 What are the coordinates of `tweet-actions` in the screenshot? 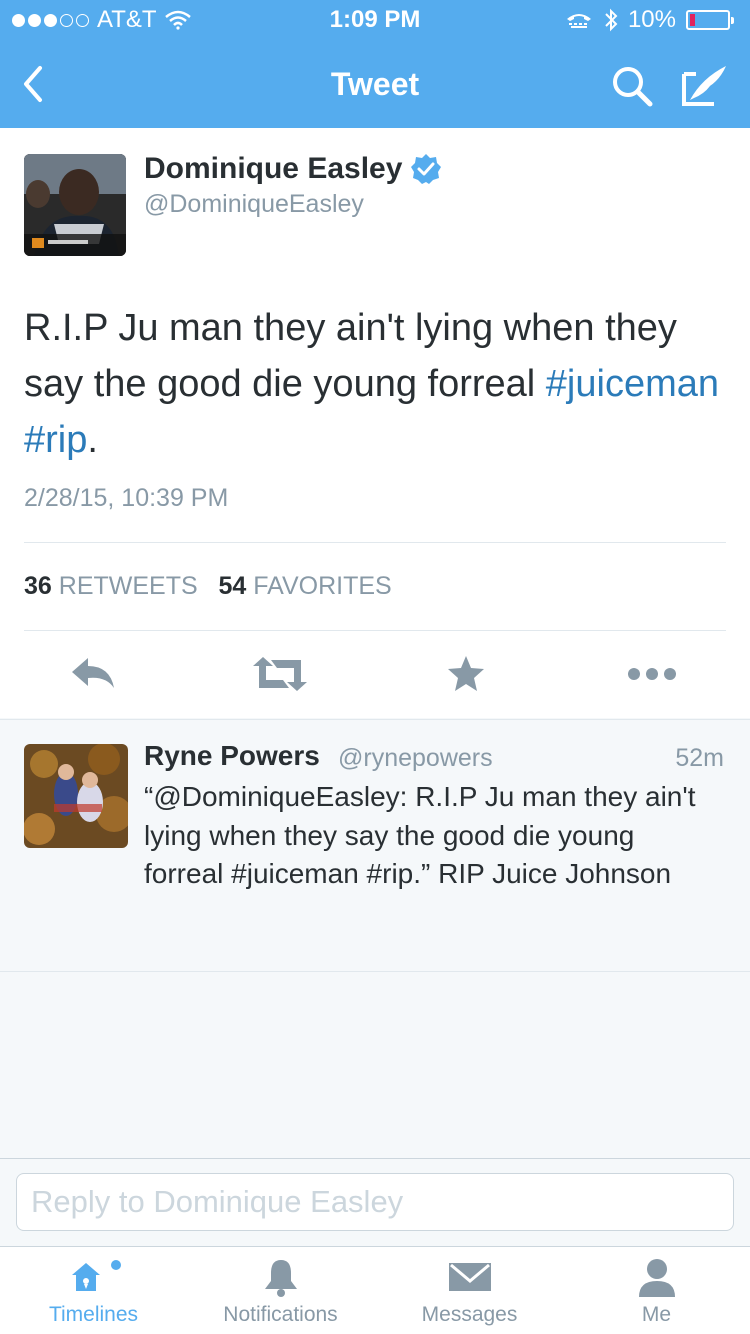 It's located at (375, 676).